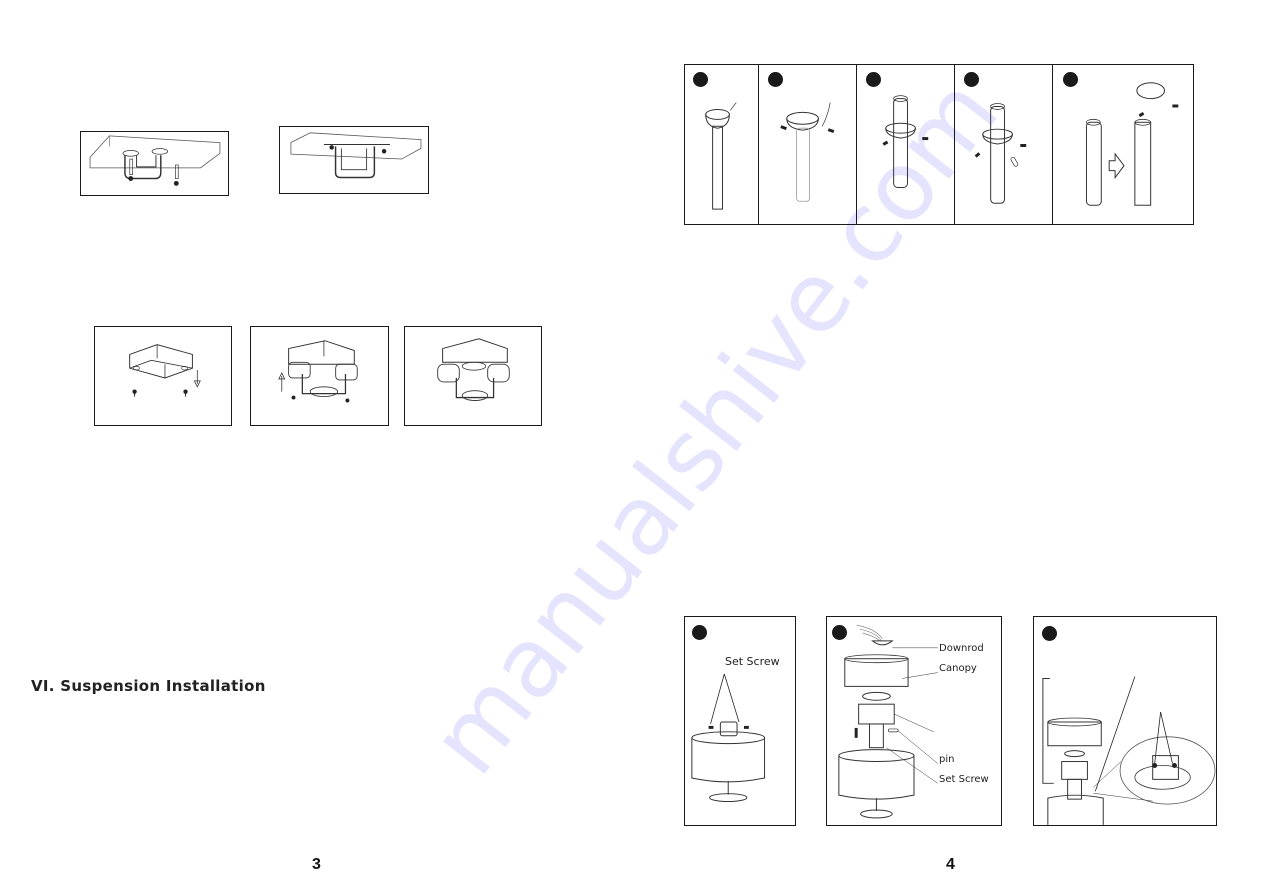  I want to click on figure-ceiling-bracket-mounted, so click(354, 160).